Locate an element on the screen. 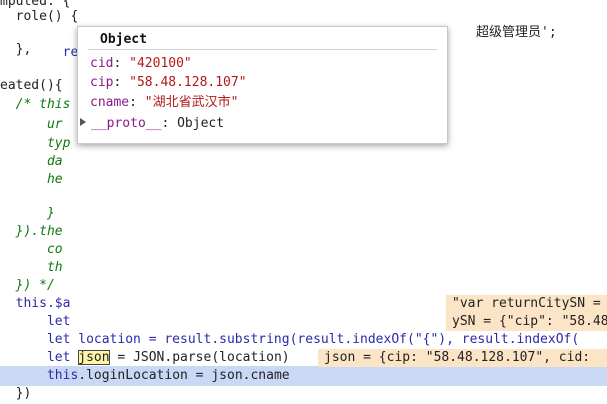 The image size is (607, 404). inline-value-result-hint: ySN = {"cip": "58.48 is located at coordinates (526, 322).